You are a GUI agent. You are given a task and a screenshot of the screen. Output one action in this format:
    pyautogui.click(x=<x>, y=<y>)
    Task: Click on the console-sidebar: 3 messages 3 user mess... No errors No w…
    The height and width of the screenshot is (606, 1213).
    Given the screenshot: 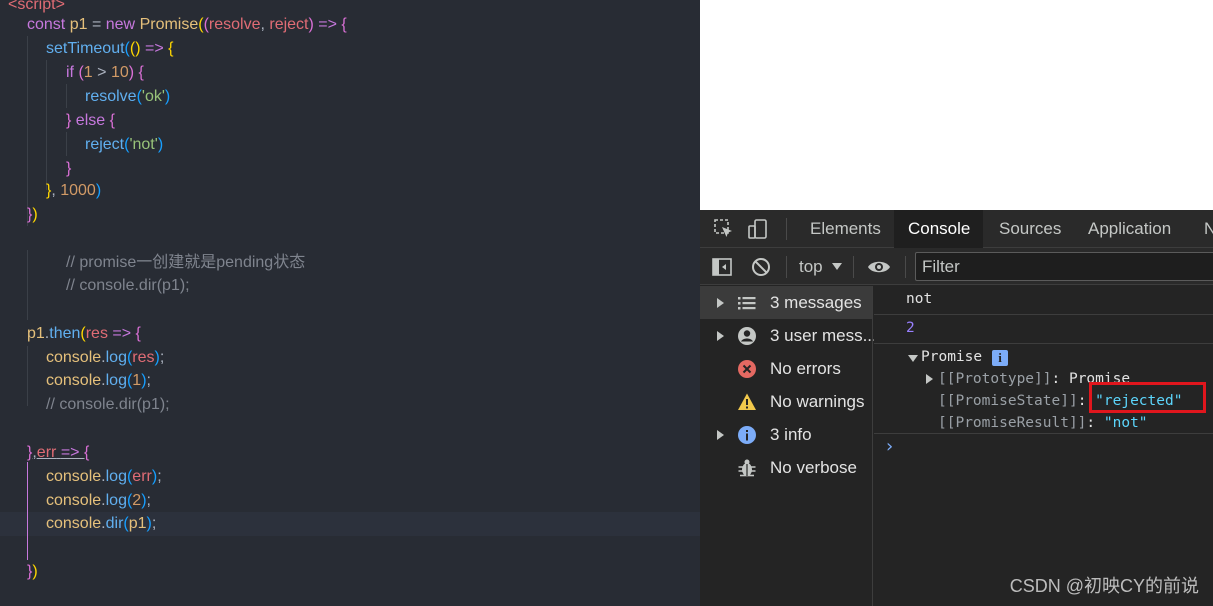 What is the action you would take?
    pyautogui.click(x=788, y=446)
    